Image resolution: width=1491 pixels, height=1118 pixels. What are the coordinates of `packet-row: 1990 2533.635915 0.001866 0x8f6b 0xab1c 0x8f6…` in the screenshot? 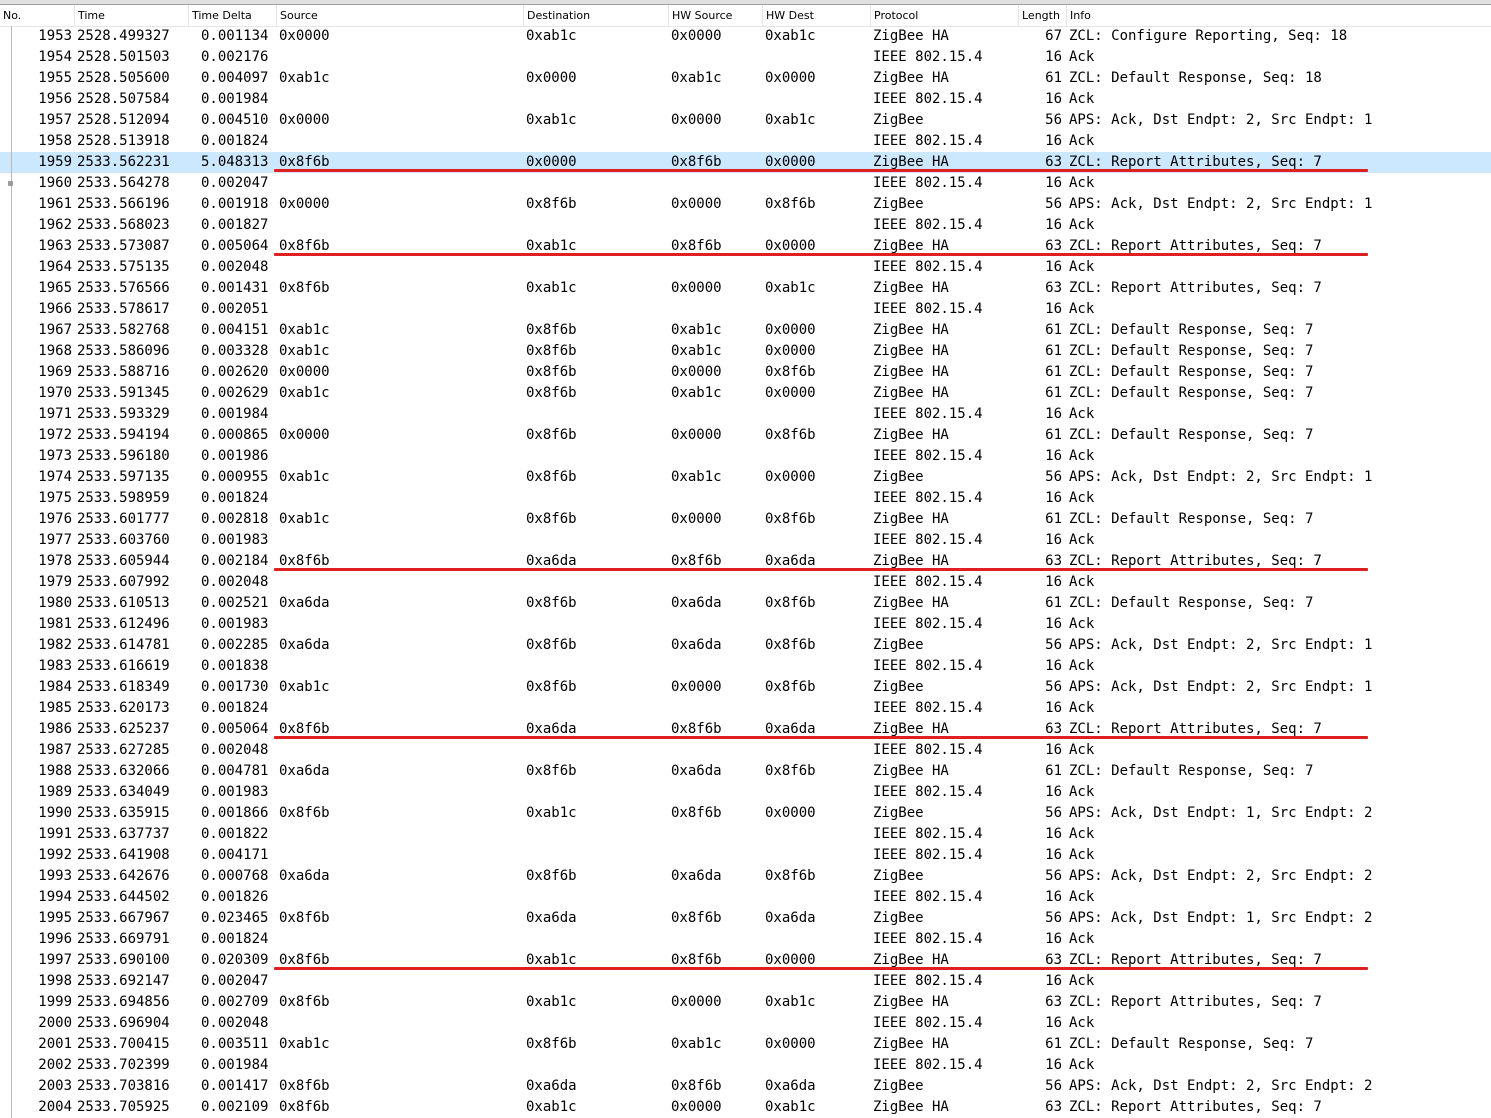 It's located at (745, 813).